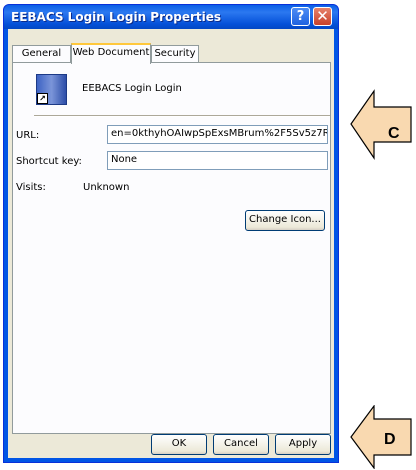 The image size is (416, 470). Describe the element at coordinates (132, 88) in the screenshot. I see `shortcut-name: EEBACS Login Login` at that location.